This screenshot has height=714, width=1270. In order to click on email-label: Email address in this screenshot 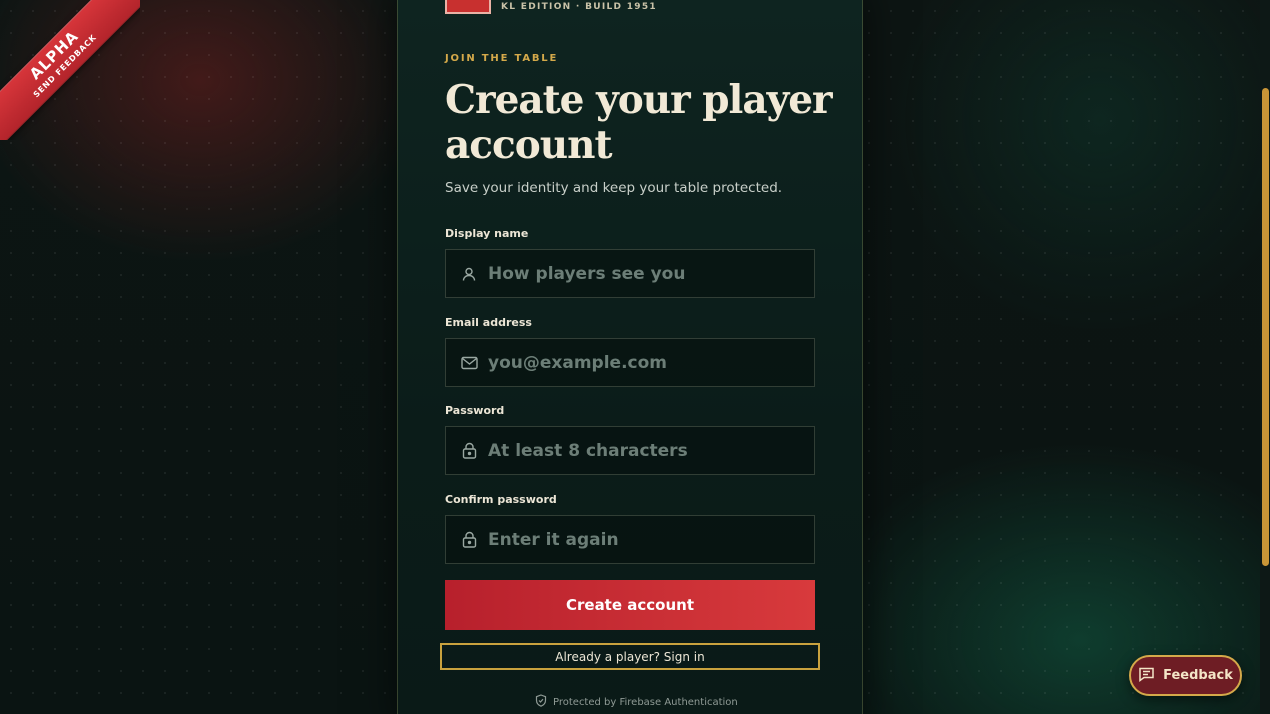, I will do `click(488, 322)`.